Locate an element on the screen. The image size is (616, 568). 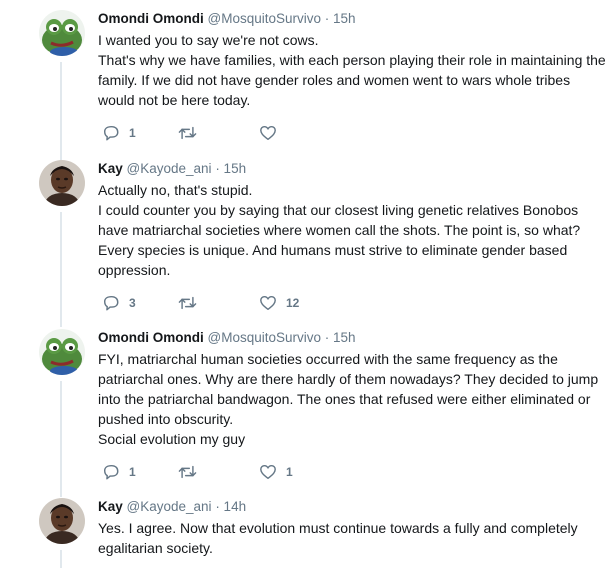
like-button is located at coordinates (268, 133).